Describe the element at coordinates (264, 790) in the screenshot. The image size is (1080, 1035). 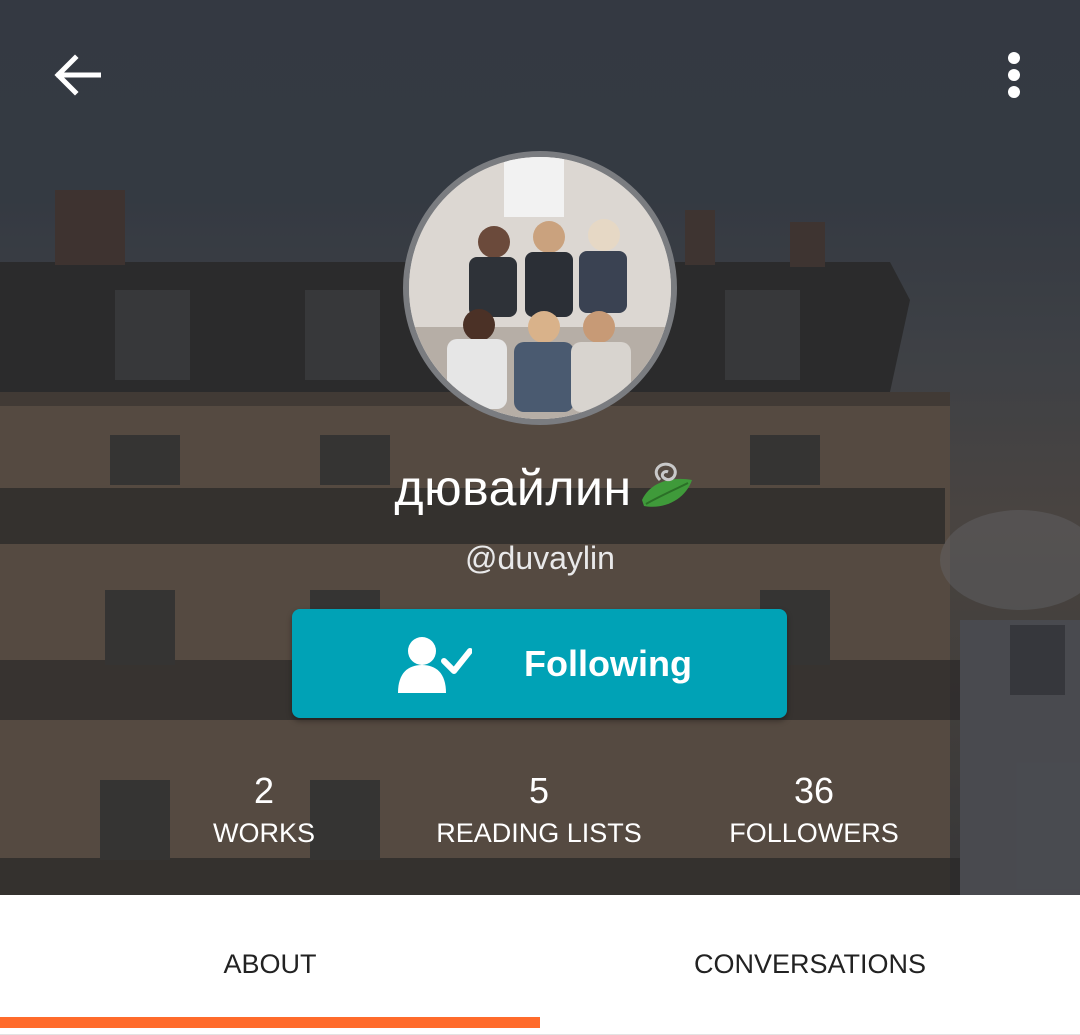
I see `stat-works-value: 2` at that location.